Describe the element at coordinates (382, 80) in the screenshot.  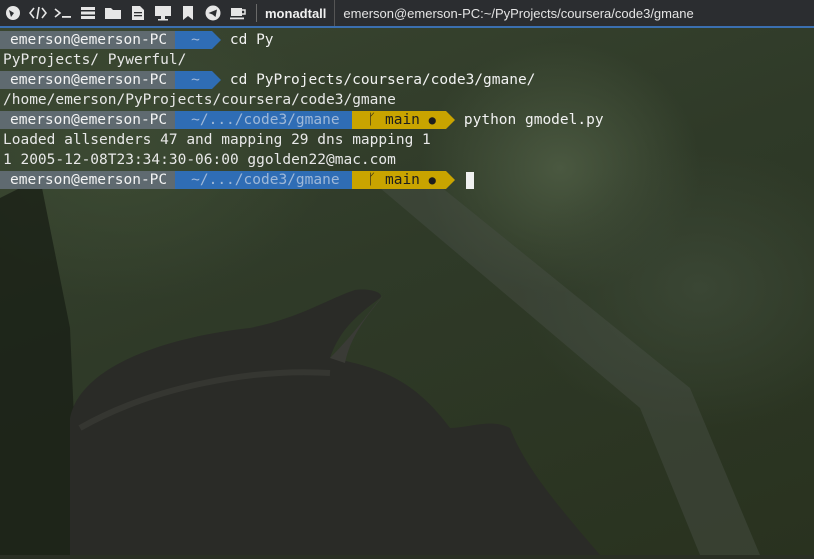
I see `command-text: cd PyProjects/coursera/code3/gmane/` at that location.